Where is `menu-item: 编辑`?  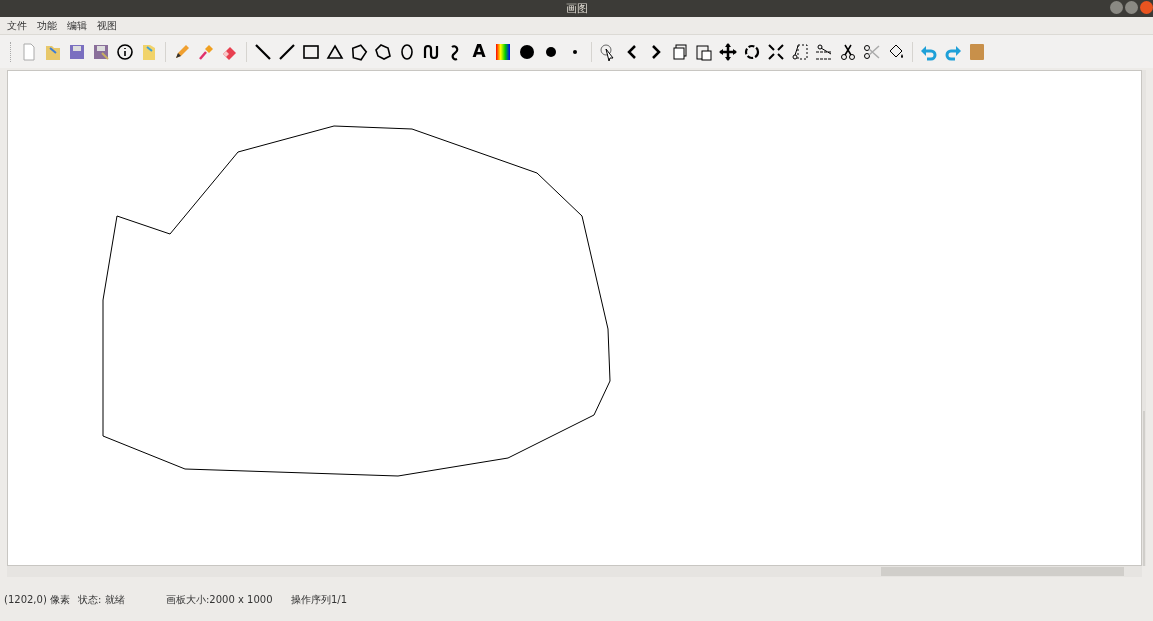
menu-item: 编辑 is located at coordinates (77, 25).